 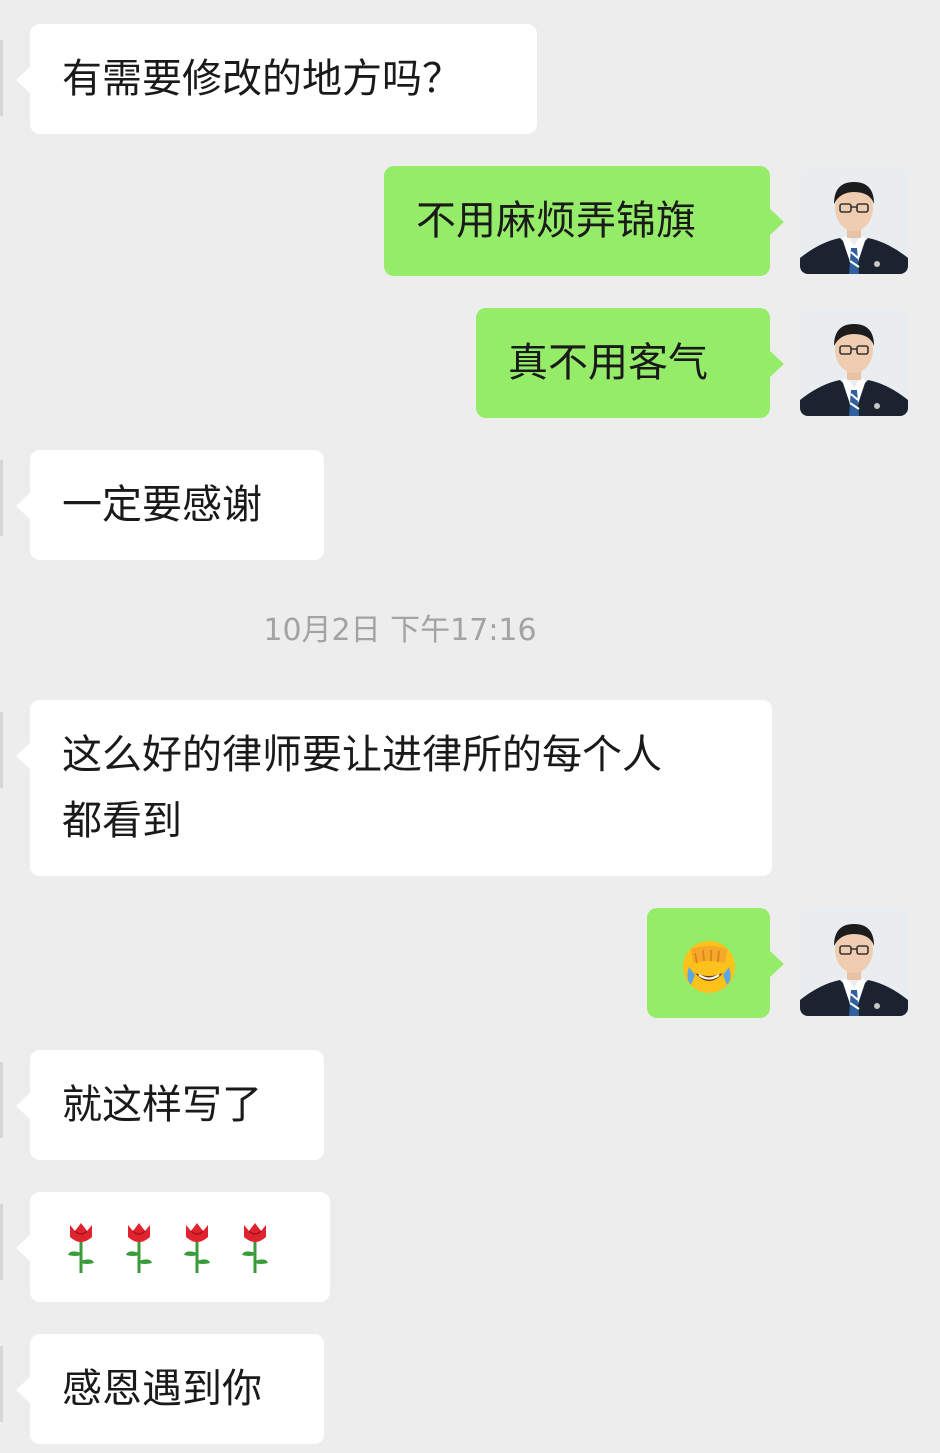 What do you see at coordinates (162, 1389) in the screenshot?
I see `message-text: 感恩遇到你` at bounding box center [162, 1389].